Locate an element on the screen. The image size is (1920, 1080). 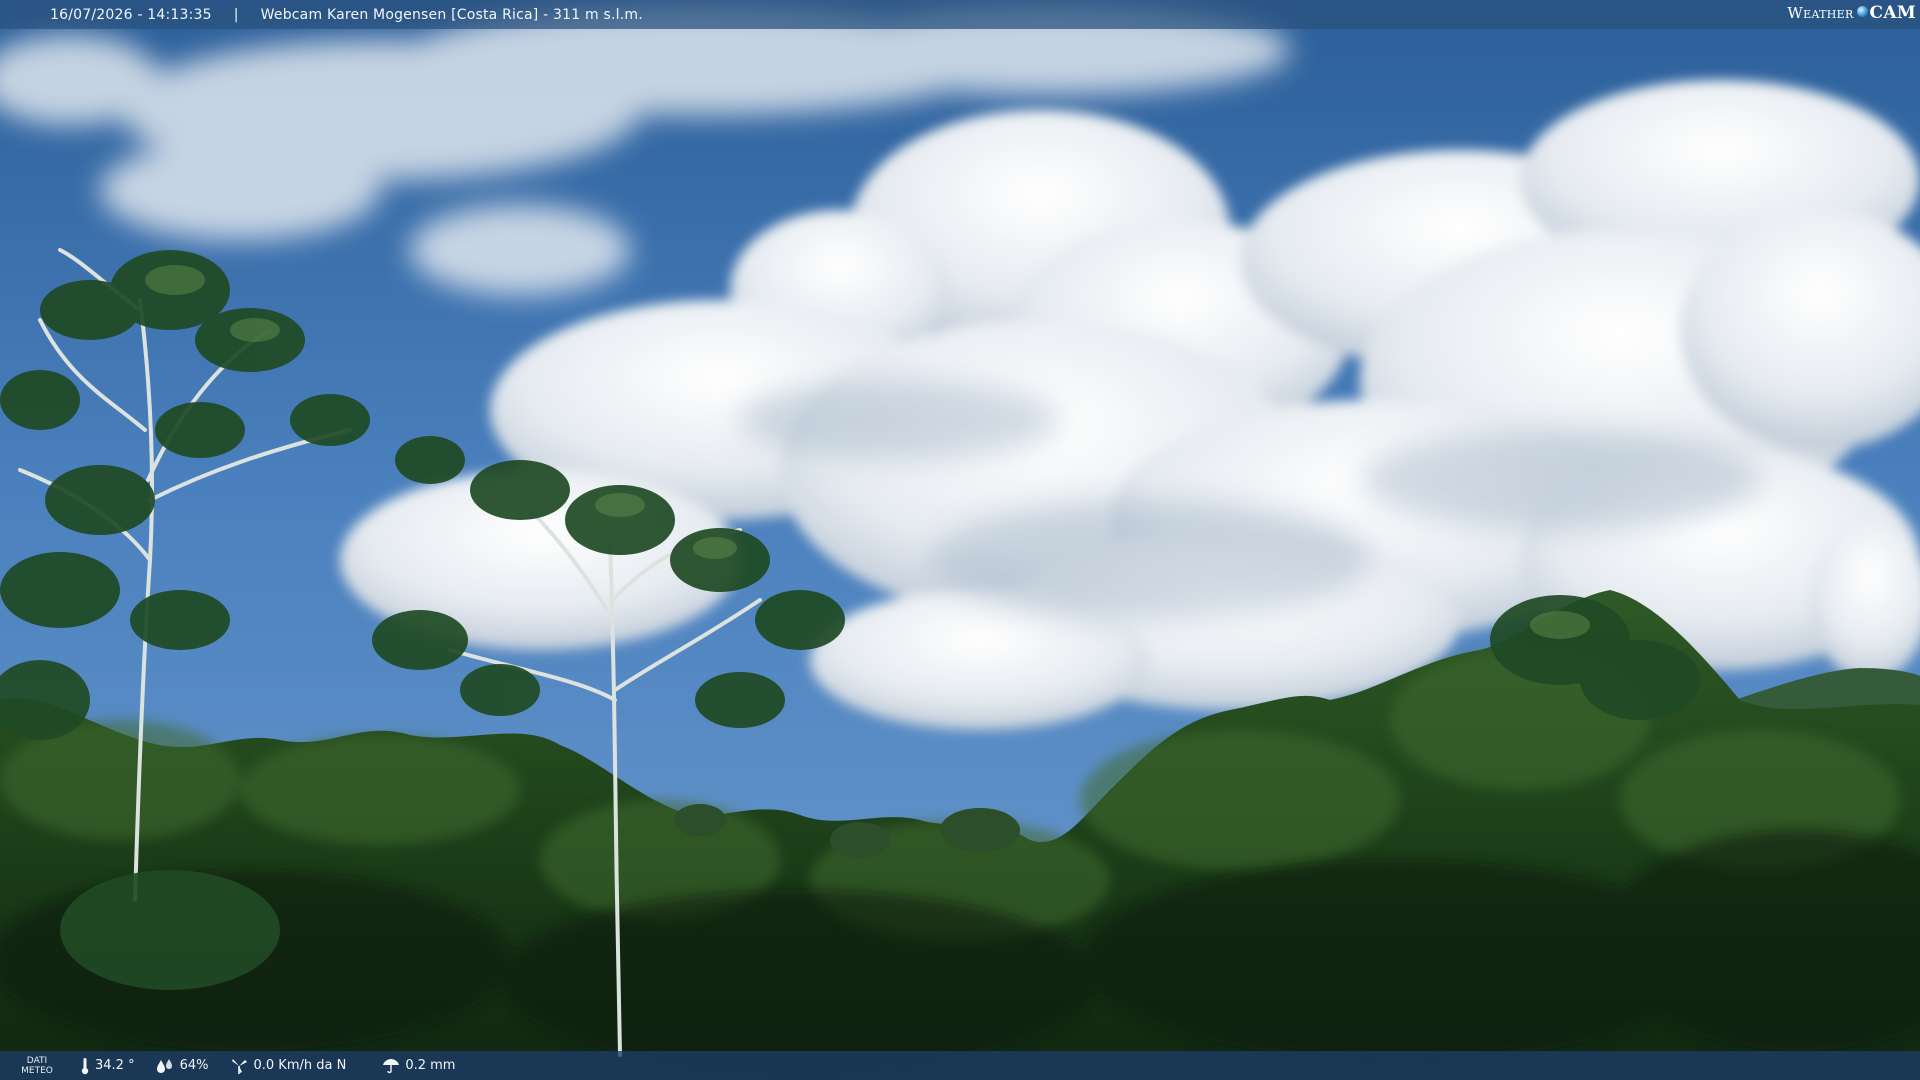
temperature-value: 34.2 ° is located at coordinates (115, 1065).